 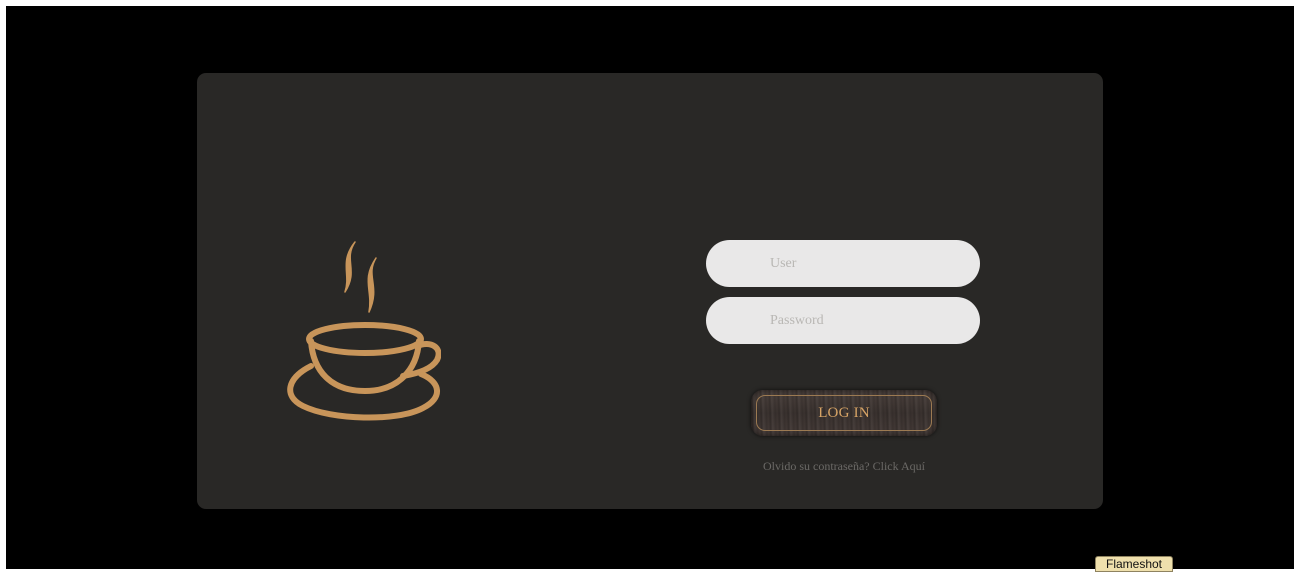 I want to click on login-button: LOG IN, so click(x=844, y=413).